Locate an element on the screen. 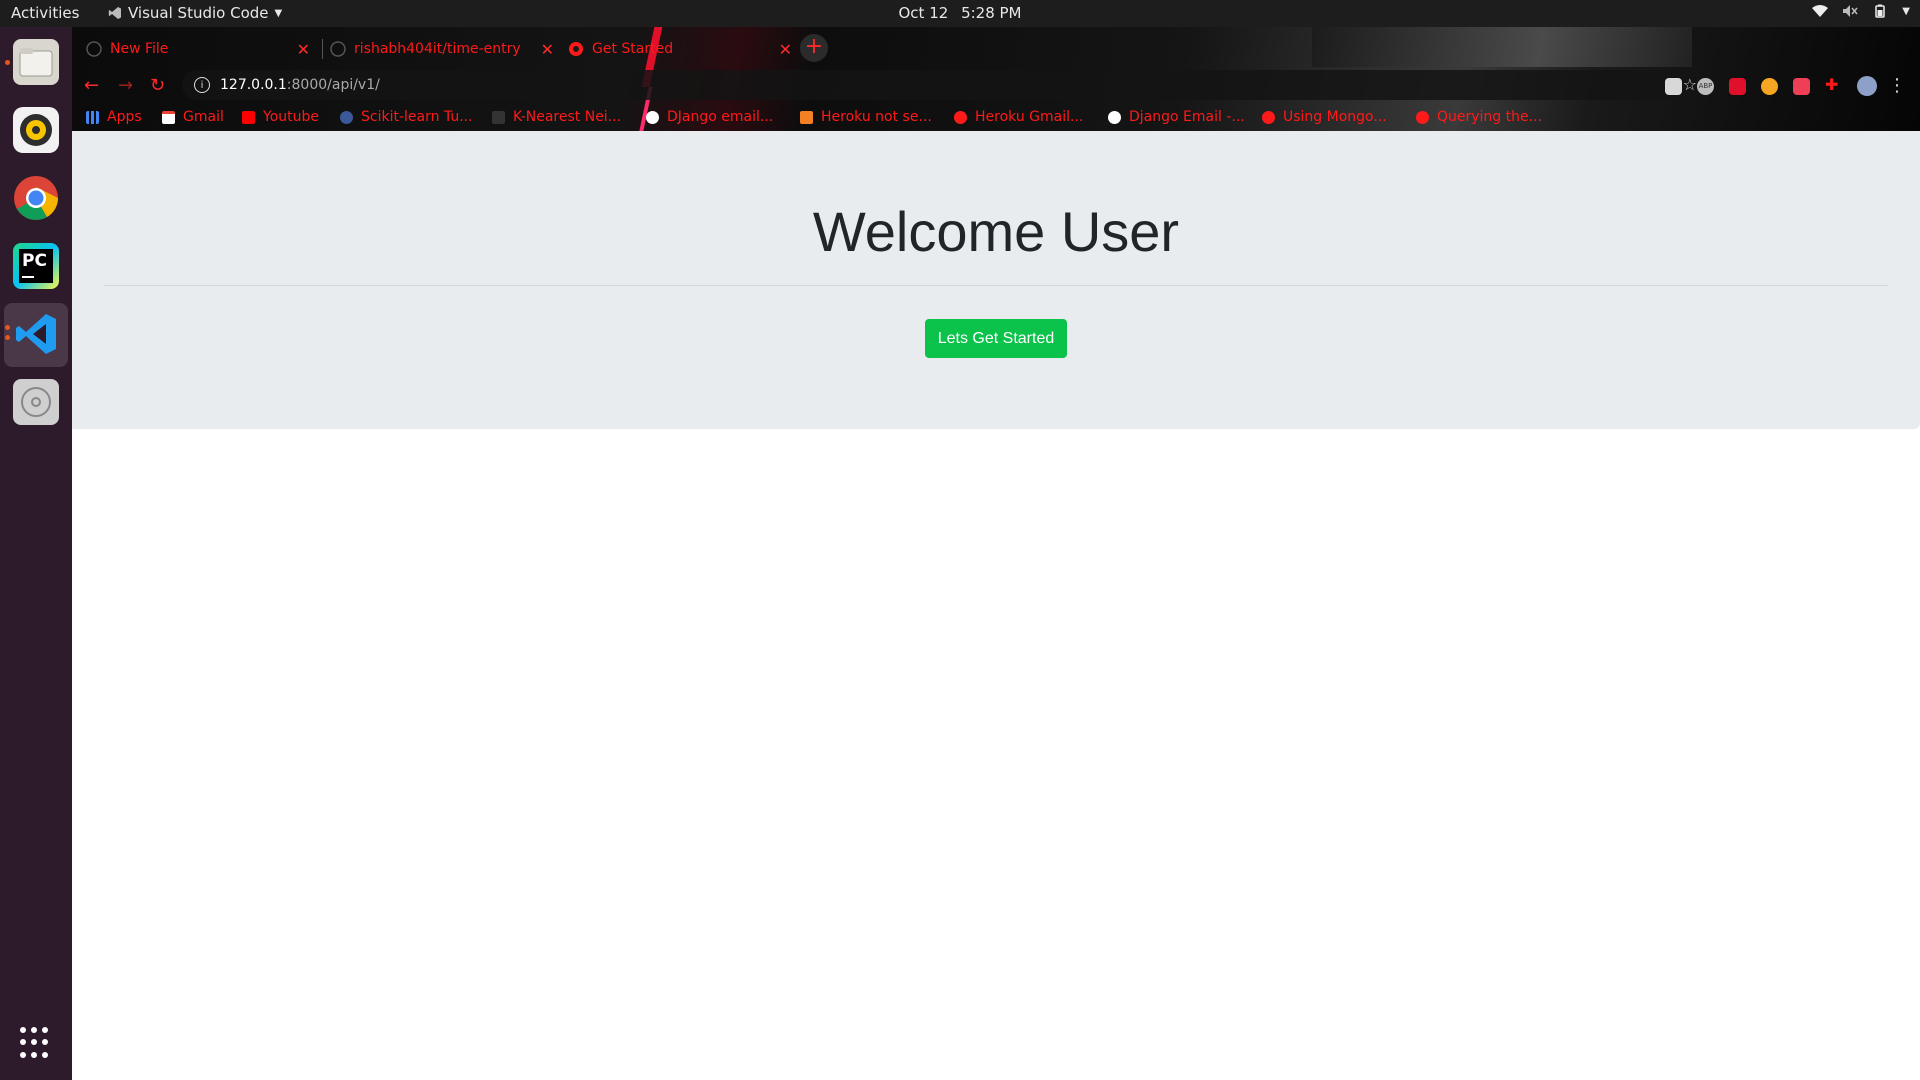 Image resolution: width=1920 pixels, height=1080 pixels. bookmark-label: Apps is located at coordinates (124, 117).